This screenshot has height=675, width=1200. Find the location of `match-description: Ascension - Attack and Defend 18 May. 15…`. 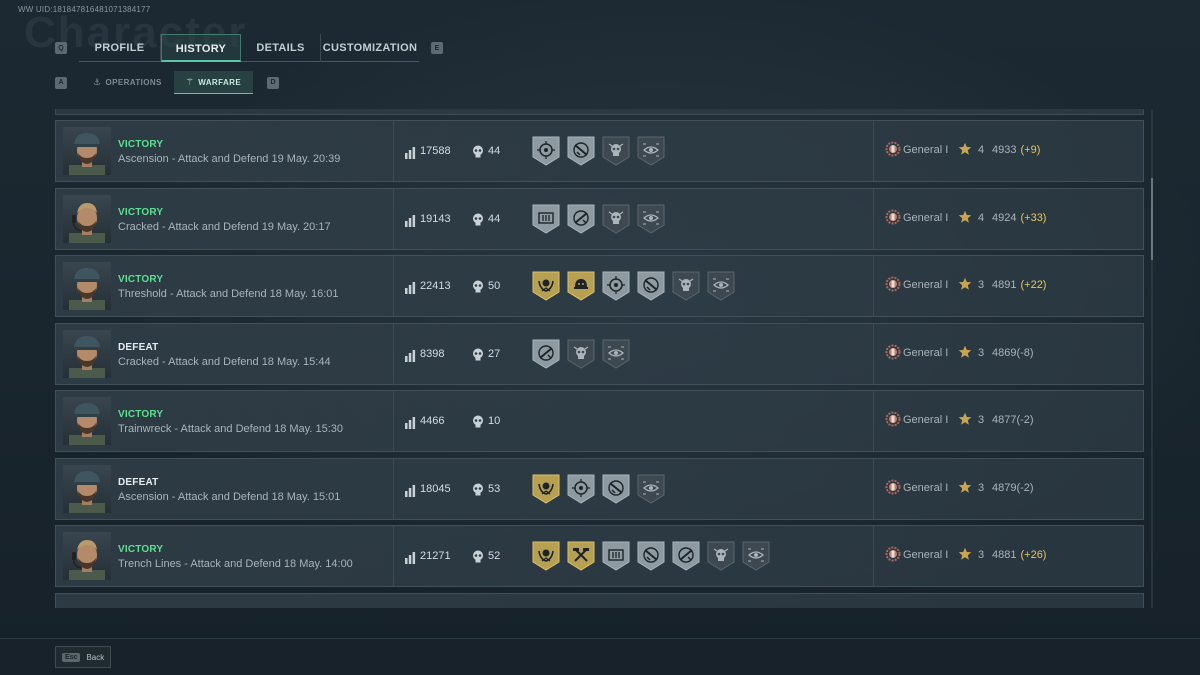

match-description: Ascension - Attack and Defend 18 May. 15… is located at coordinates (229, 496).